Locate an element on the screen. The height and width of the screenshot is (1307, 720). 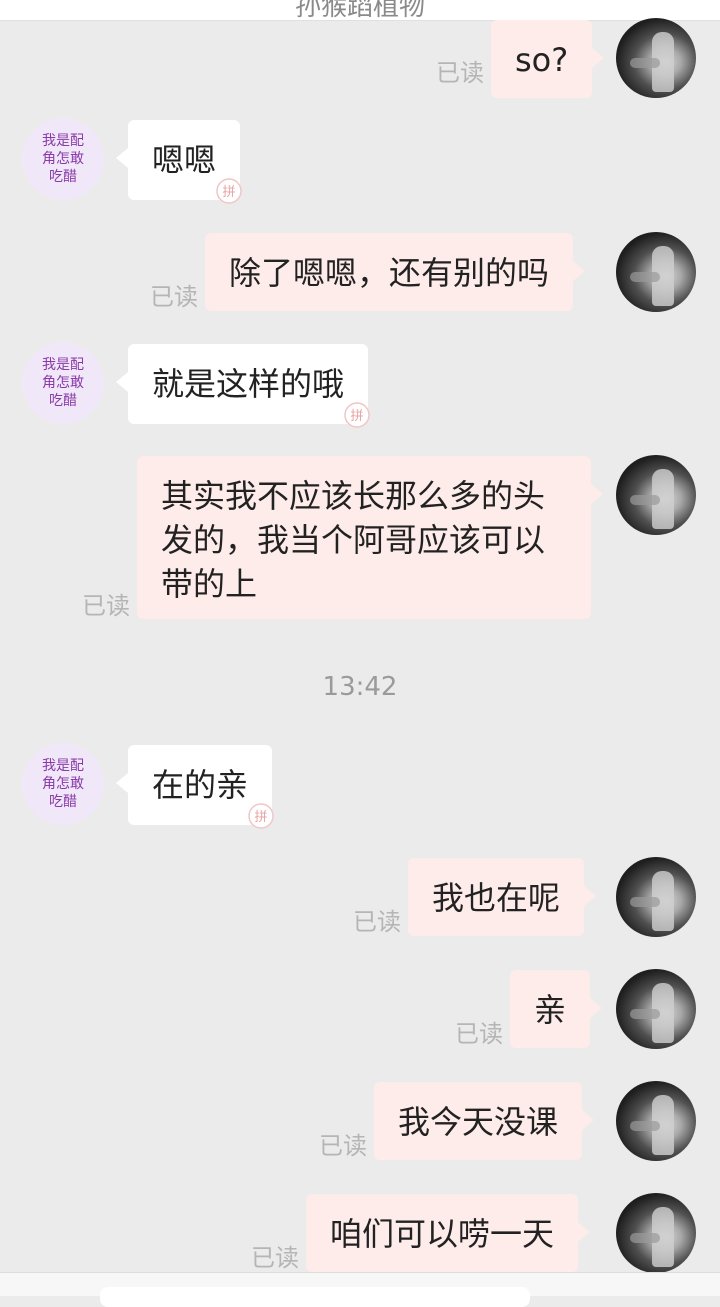
my-message-bubble: 我今天没课 is located at coordinates (484, 1121).